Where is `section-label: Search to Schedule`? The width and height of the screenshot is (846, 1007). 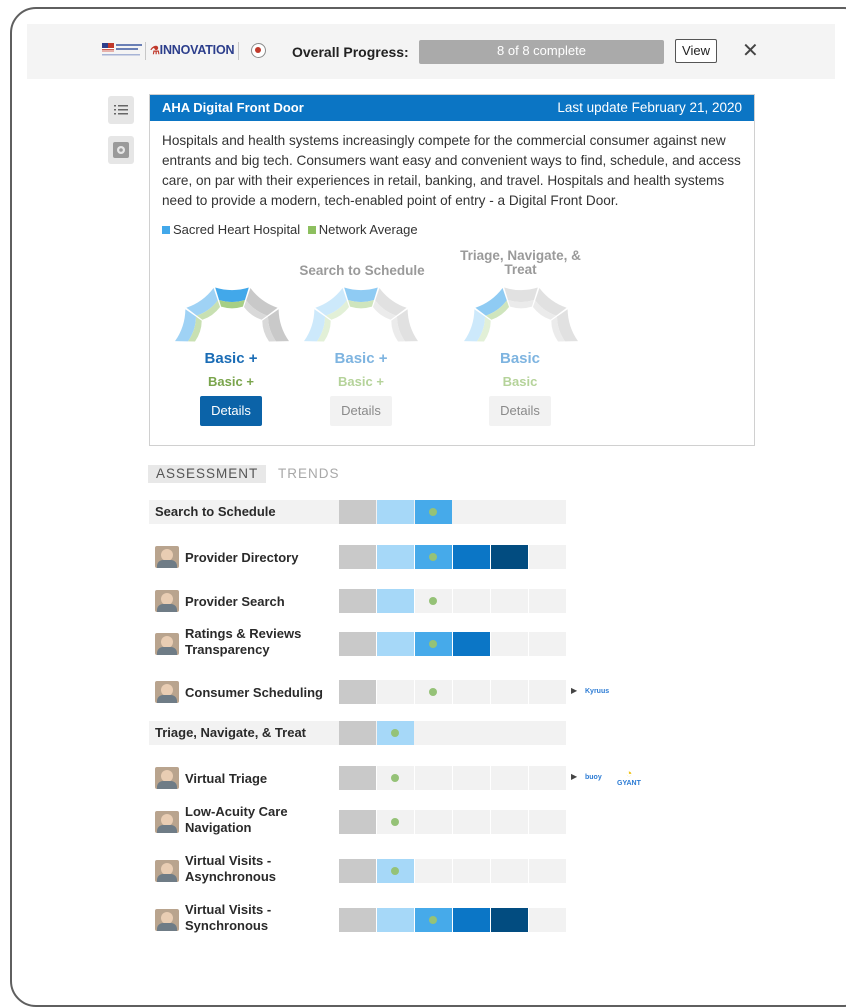
section-label: Search to Schedule is located at coordinates (215, 511).